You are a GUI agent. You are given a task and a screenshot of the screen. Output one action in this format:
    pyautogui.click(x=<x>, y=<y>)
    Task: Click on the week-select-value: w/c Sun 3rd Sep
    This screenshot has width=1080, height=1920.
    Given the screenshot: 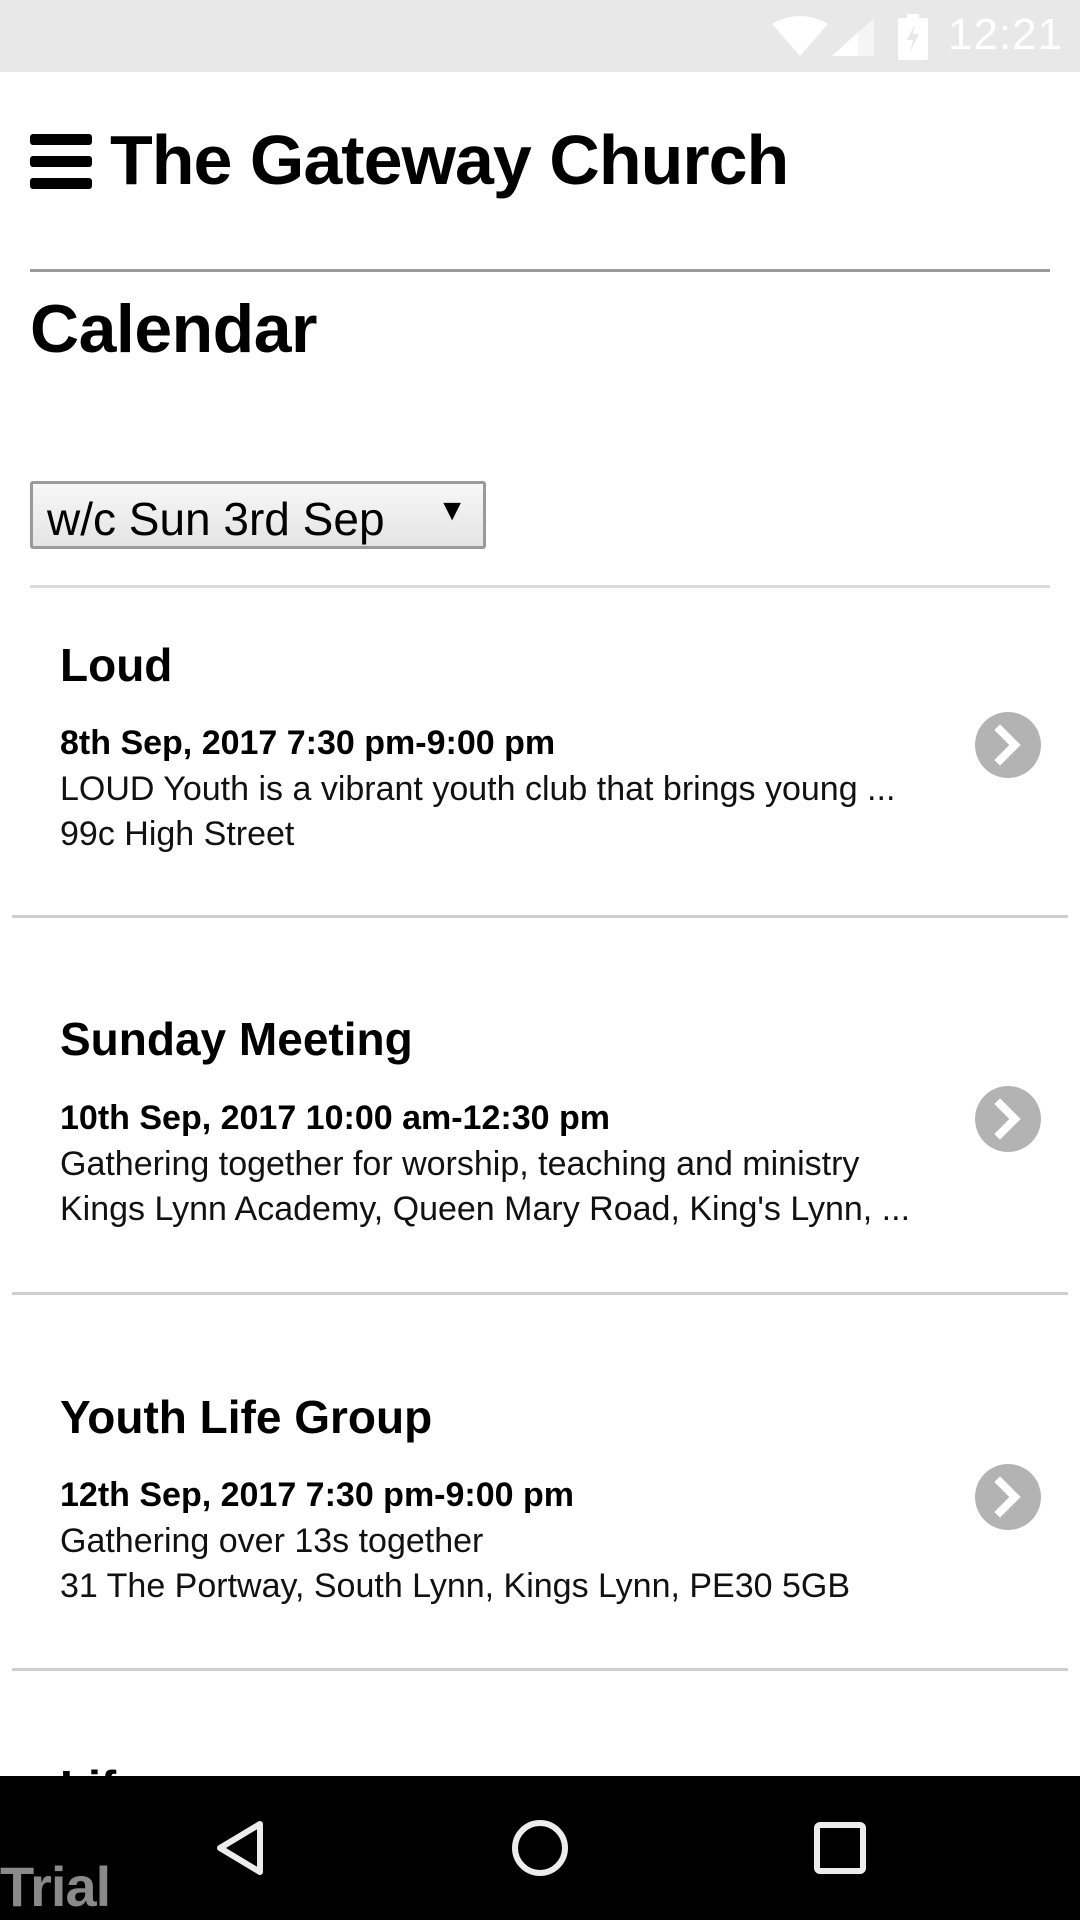 What is the action you would take?
    pyautogui.click(x=216, y=519)
    